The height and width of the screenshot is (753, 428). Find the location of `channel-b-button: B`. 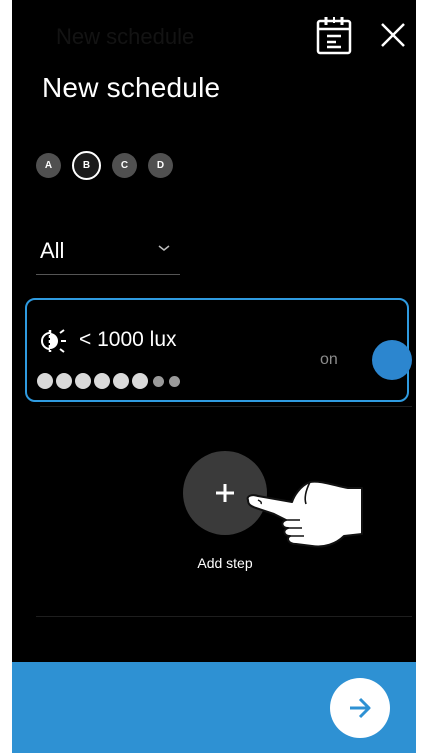

channel-b-button: B is located at coordinates (86, 165).